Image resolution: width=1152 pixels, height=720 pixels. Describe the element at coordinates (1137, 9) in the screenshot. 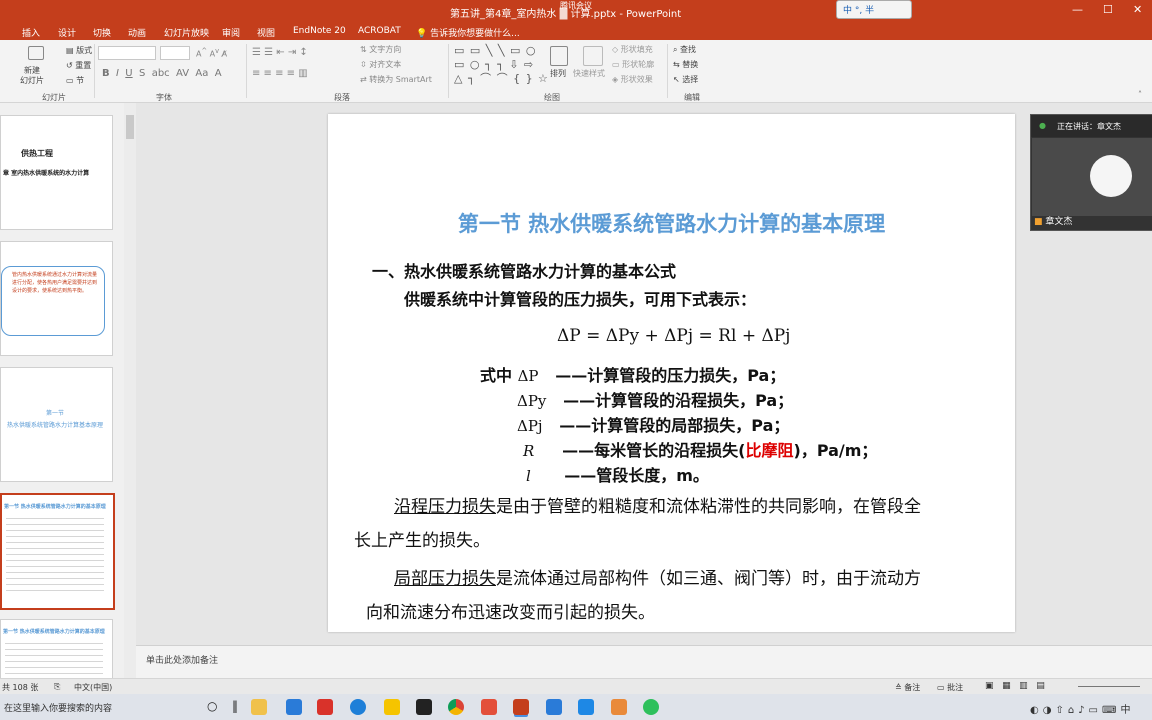

I see `close-icon: ✕` at that location.